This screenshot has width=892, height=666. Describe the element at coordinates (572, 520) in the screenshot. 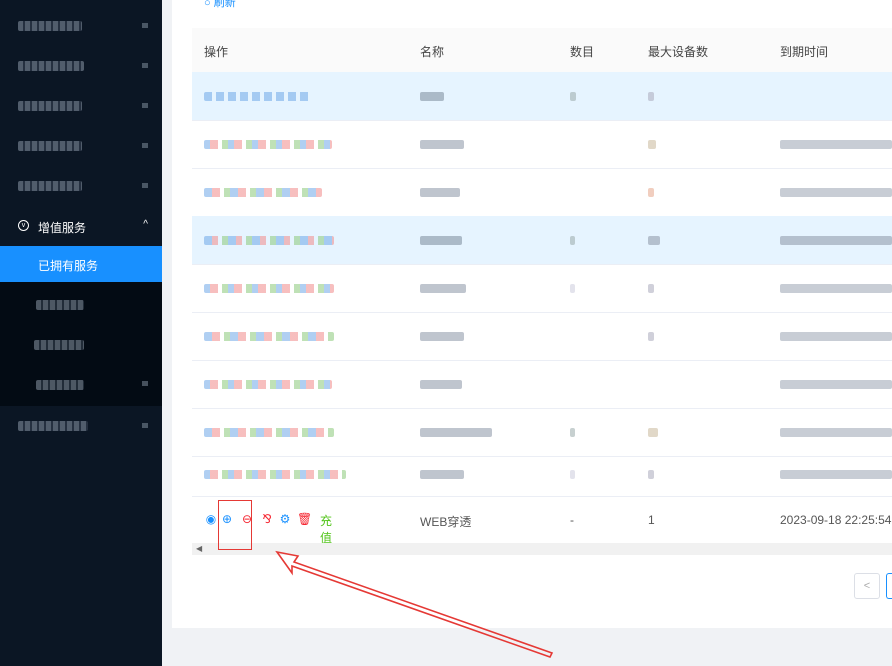

I see `cell-count: -` at that location.